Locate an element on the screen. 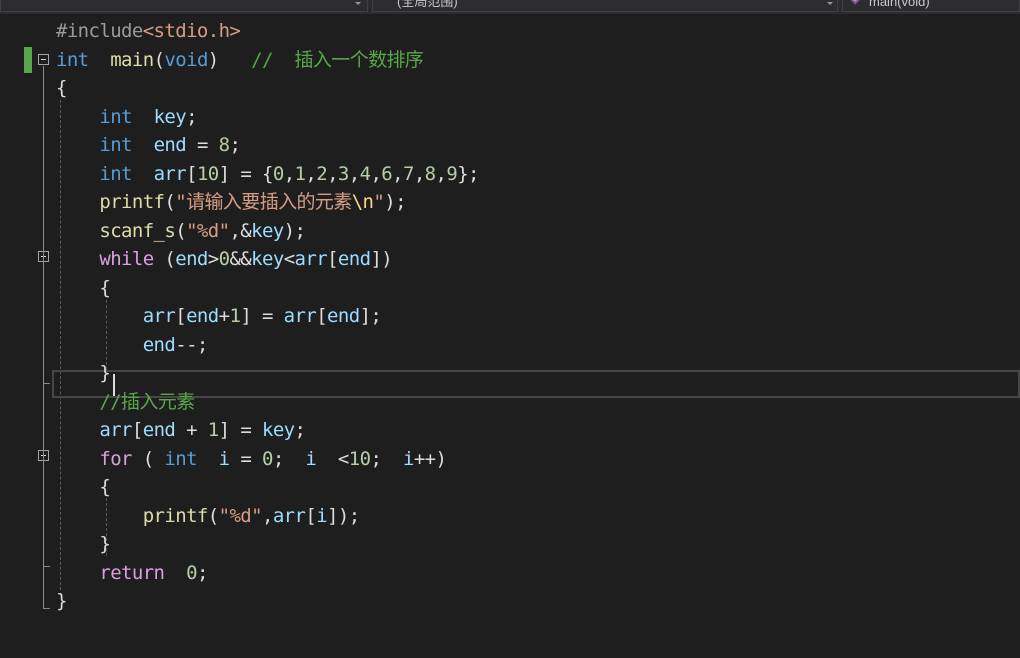  code-line: arr[end + 1] = key; is located at coordinates (181, 430).